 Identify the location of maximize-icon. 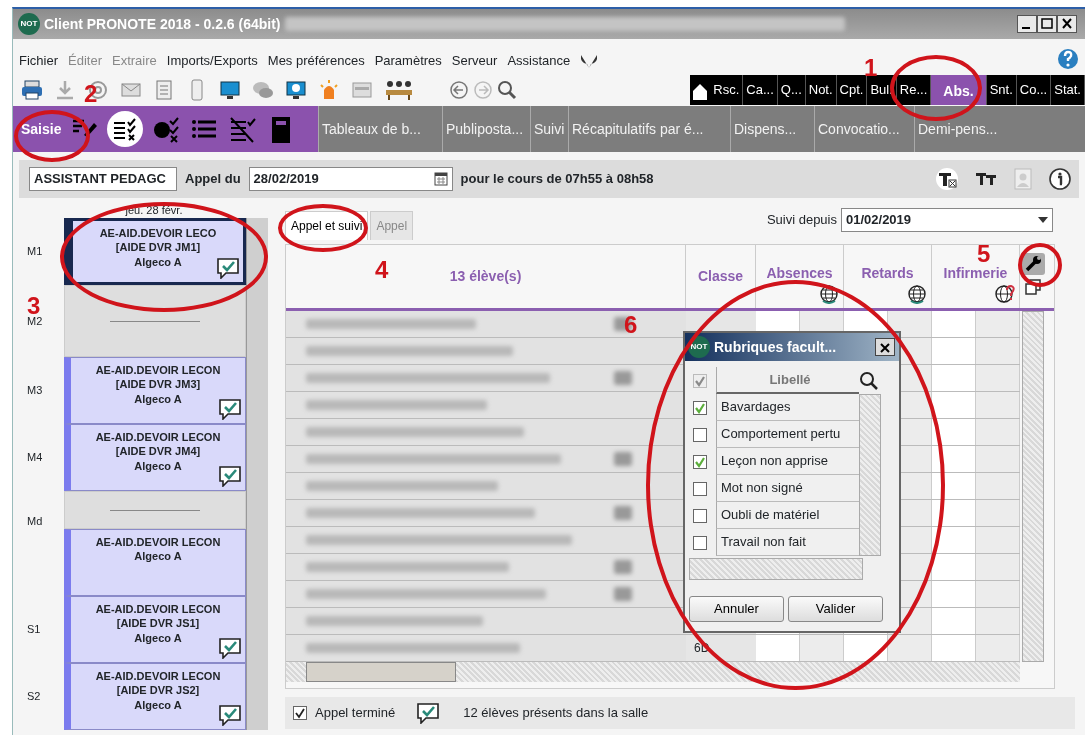
(1047, 24).